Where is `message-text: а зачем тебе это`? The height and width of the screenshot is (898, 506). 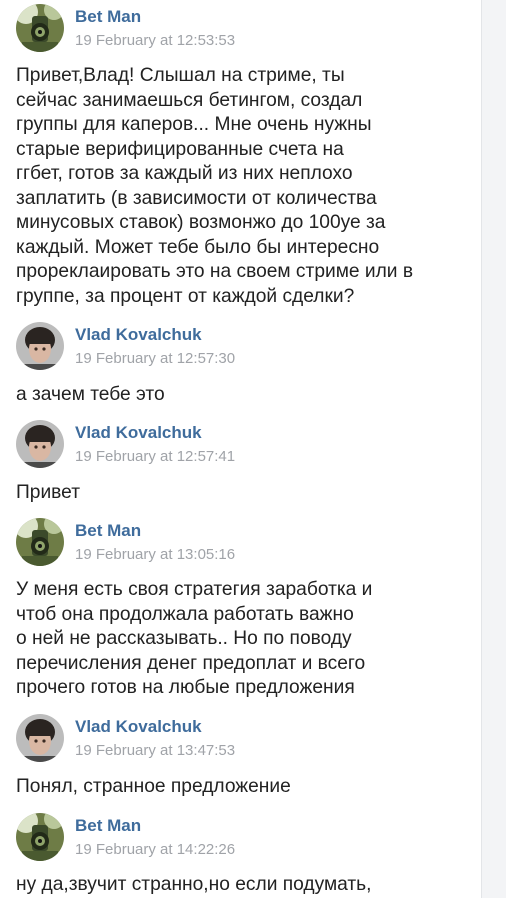
message-text: а зачем тебе это is located at coordinates (90, 394).